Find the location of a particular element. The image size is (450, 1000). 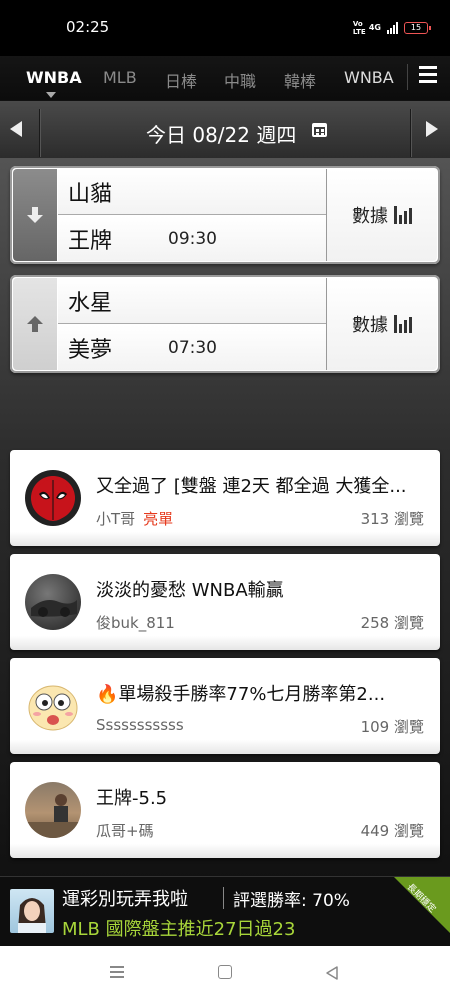

ad-subtitle: MLB 國際盤主推近27日過23 is located at coordinates (179, 929).